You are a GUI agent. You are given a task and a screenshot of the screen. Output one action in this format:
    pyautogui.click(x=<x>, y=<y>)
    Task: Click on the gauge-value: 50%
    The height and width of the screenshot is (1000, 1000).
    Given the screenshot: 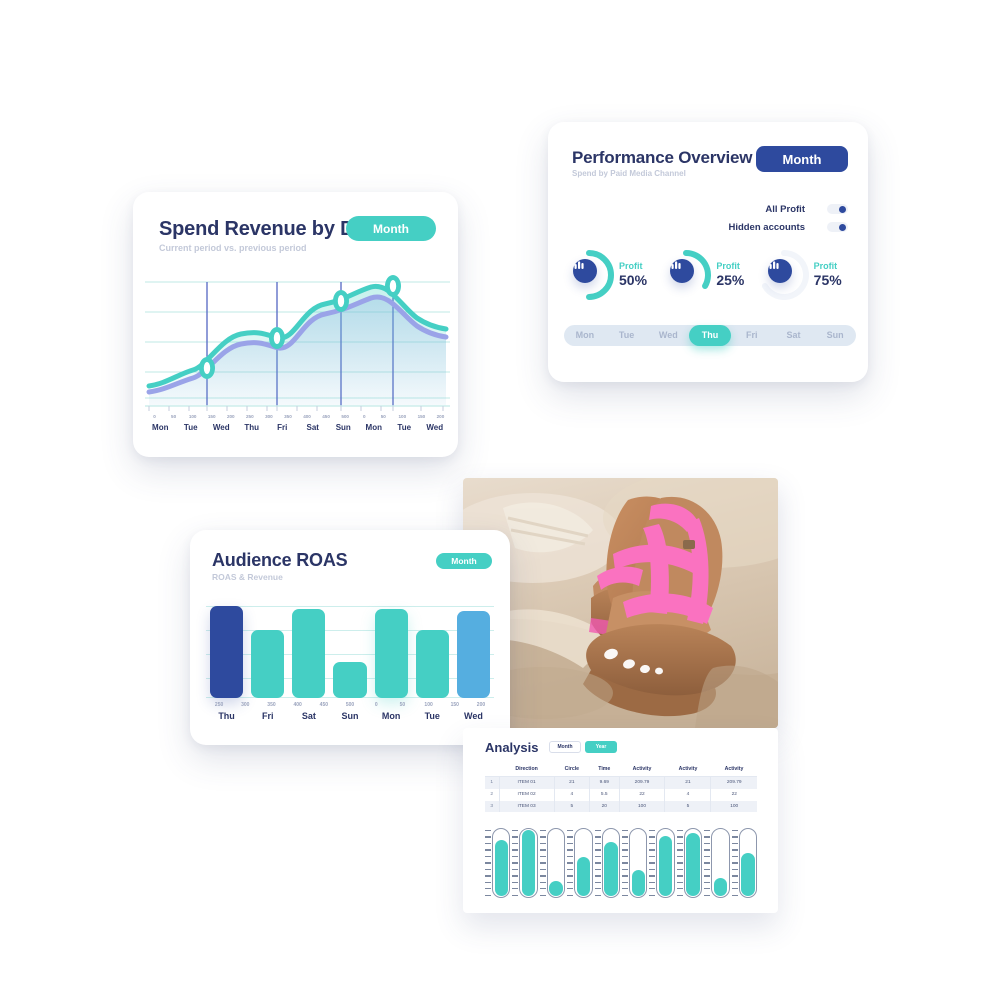 What is the action you would take?
    pyautogui.click(x=633, y=279)
    